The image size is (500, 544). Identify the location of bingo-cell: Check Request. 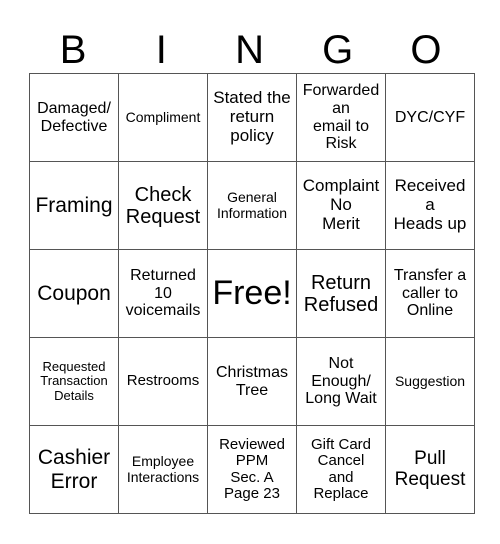
(163, 205).